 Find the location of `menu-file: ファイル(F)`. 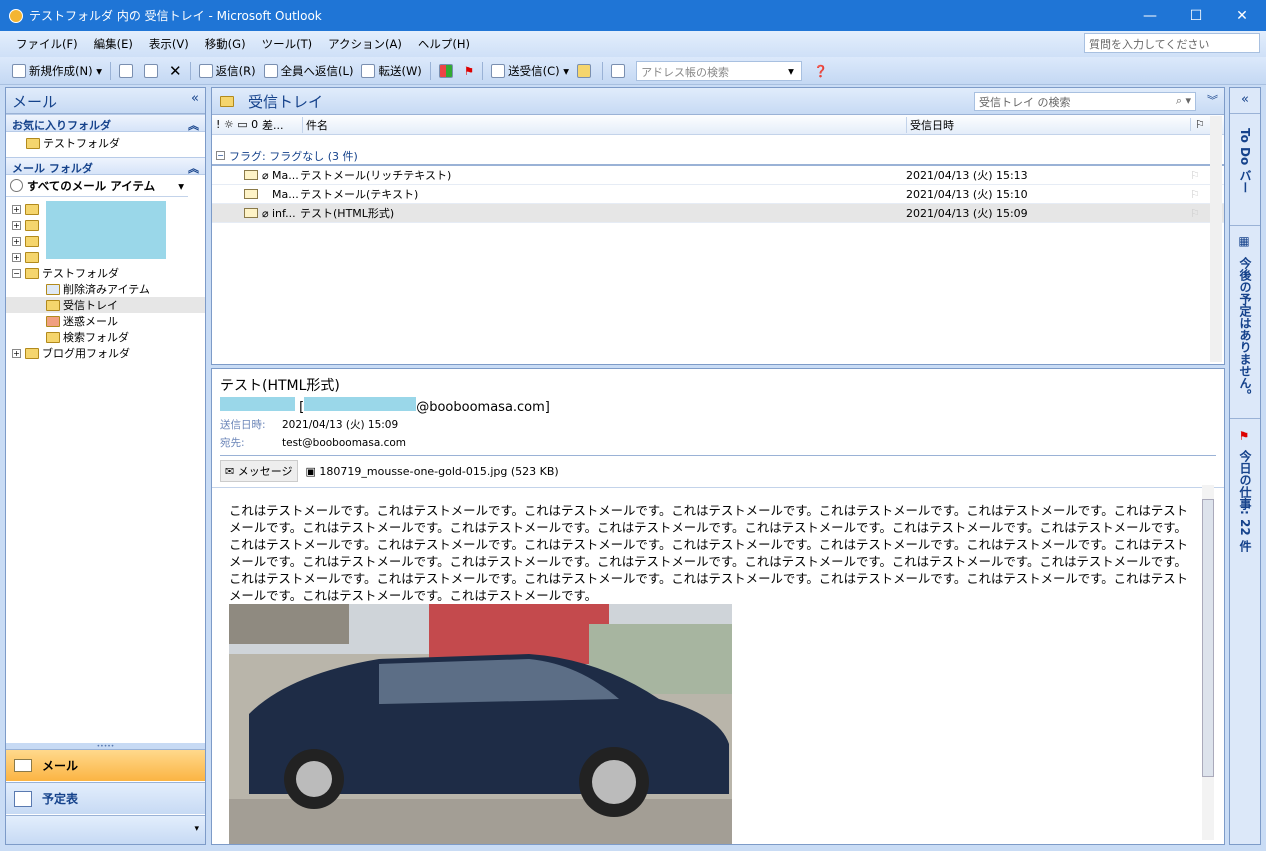

menu-file: ファイル(F) is located at coordinates (47, 44).